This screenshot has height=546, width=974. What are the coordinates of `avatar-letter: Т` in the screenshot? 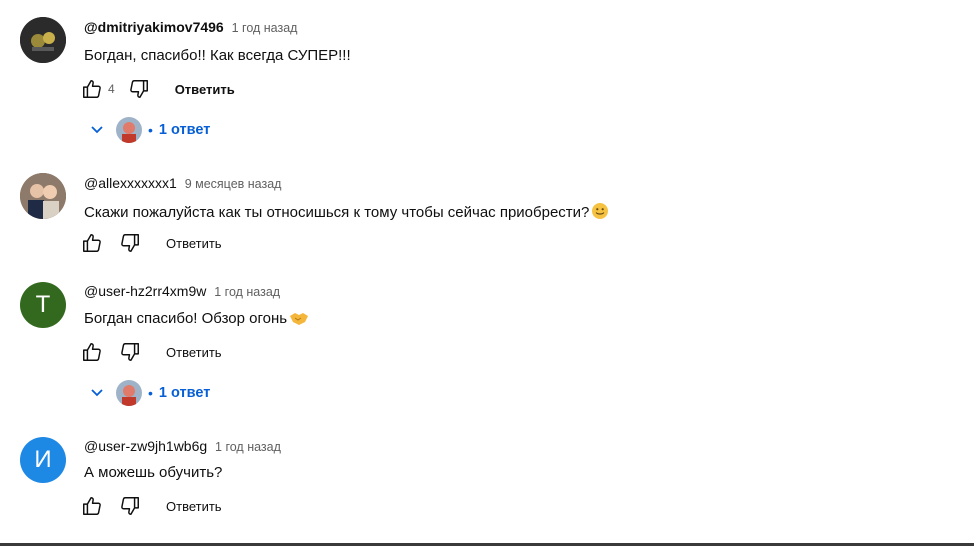 It's located at (43, 304).